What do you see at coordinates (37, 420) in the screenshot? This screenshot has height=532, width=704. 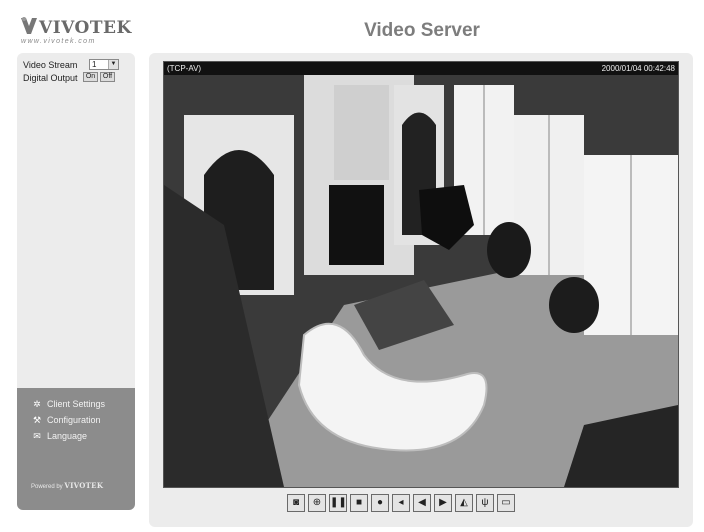 I see `wrench-icon: ⚒` at bounding box center [37, 420].